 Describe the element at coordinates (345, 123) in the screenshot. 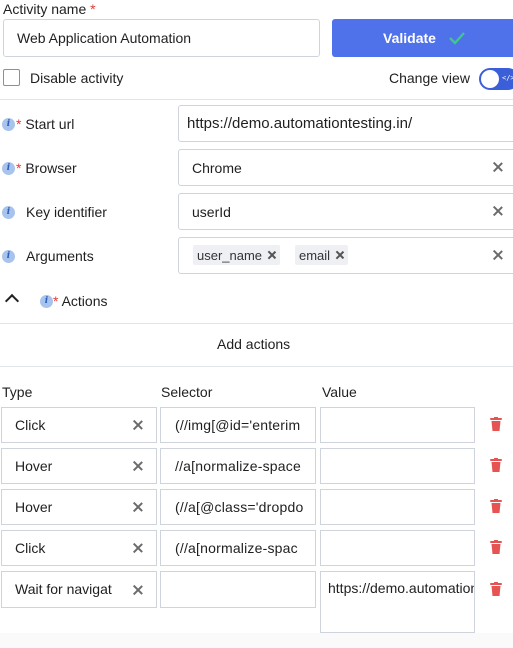

I see `start-url-input: https://demo.automationtesting.in/` at that location.